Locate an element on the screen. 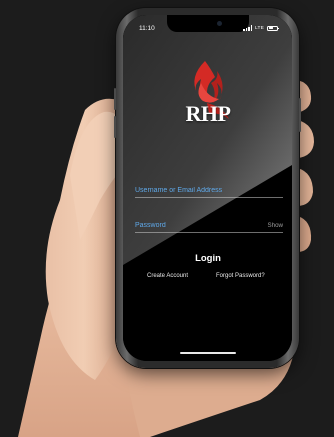  battery-icon is located at coordinates (273, 28).